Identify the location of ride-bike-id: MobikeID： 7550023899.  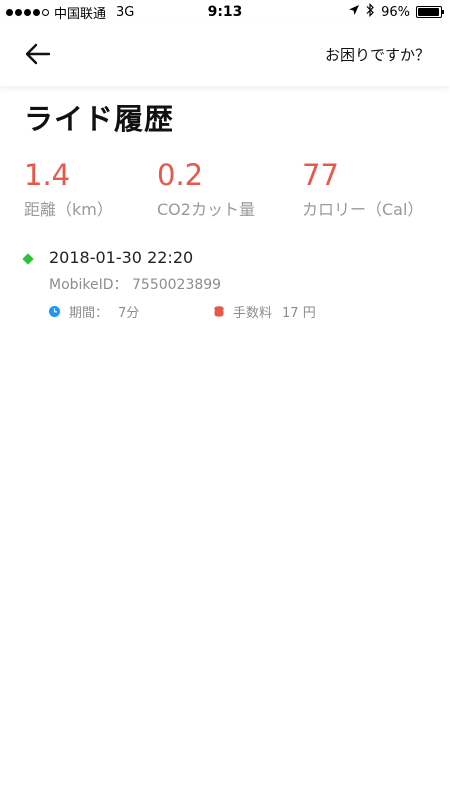
(135, 285).